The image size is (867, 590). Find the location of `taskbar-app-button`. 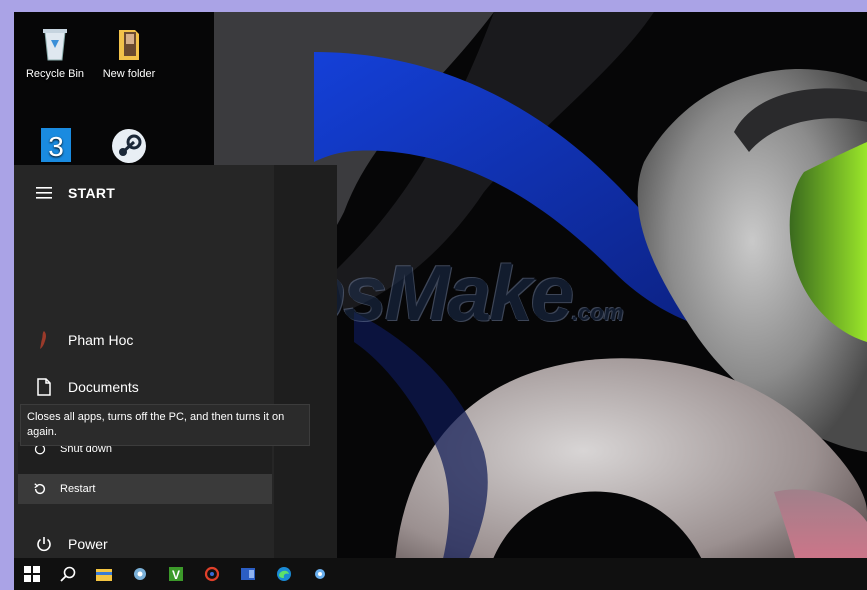

taskbar-app-button is located at coordinates (140, 574).